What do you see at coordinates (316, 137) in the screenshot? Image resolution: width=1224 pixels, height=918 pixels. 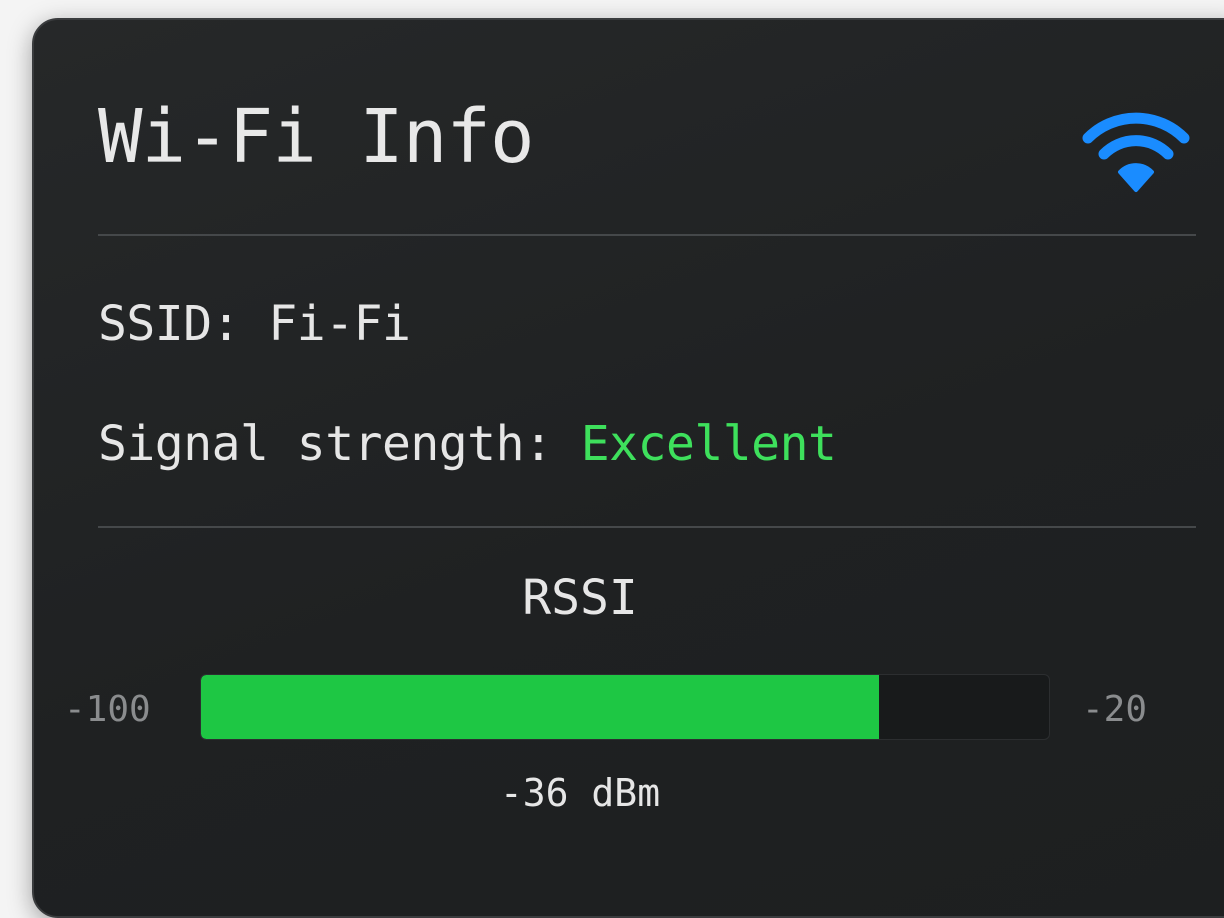 I see `panel-title: Wi-Fi Info` at bounding box center [316, 137].